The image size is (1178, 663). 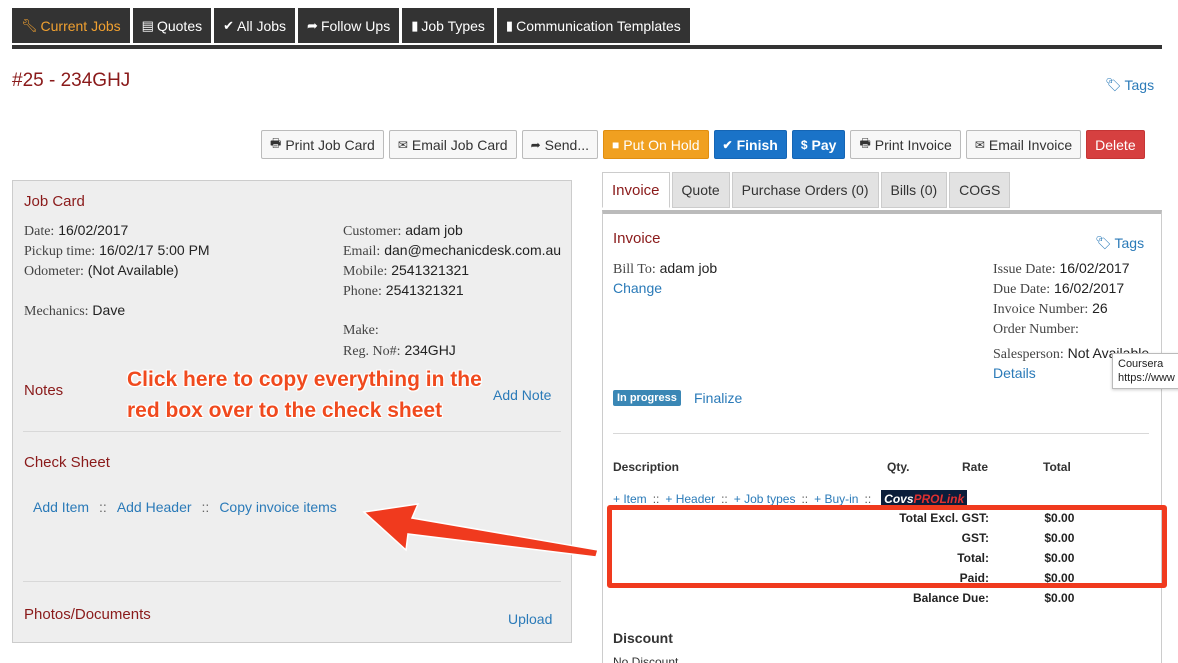 I want to click on finish-button: ✔ Finish, so click(x=750, y=144).